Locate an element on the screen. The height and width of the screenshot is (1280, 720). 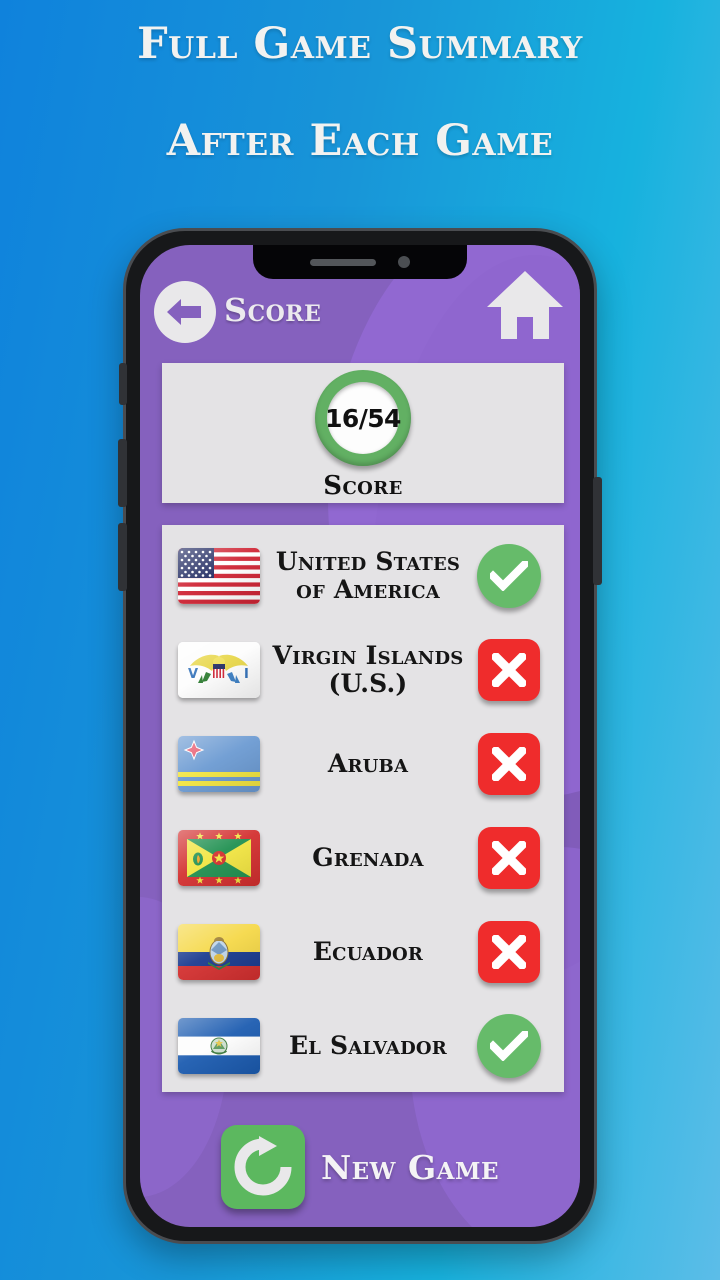
country-name: El Salvador is located at coordinates (368, 1045).